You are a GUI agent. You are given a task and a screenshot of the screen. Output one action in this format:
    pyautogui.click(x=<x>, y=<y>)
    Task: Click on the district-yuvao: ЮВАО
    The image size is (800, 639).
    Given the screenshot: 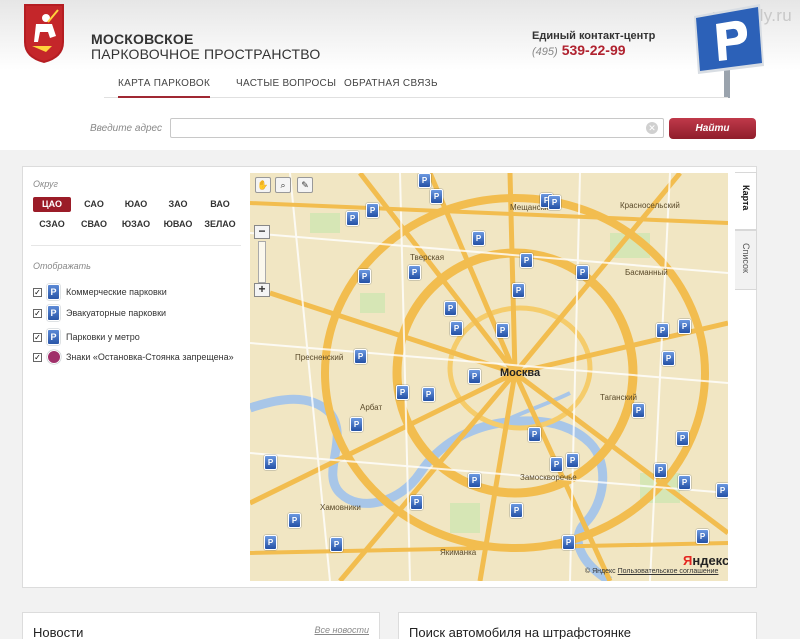 What is the action you would take?
    pyautogui.click(x=178, y=224)
    